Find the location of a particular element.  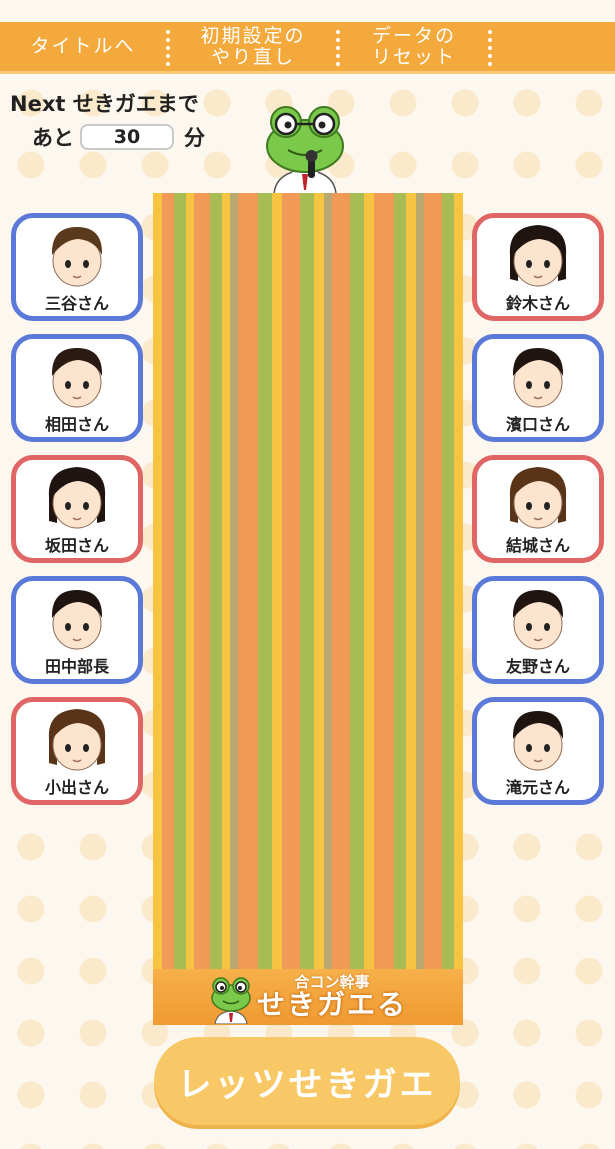

next-change-timer: Next せきガエまで あと 分 is located at coordinates (107, 120).